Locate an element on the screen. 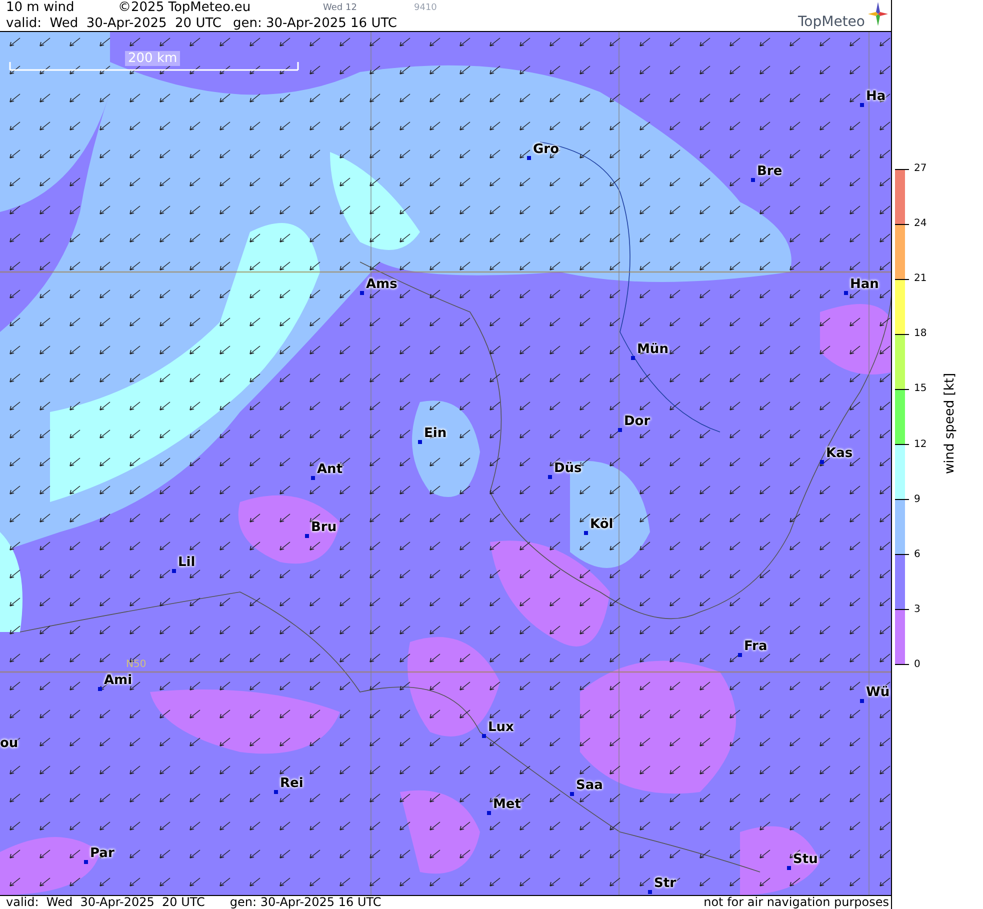  city-label: Ams is located at coordinates (382, 285).